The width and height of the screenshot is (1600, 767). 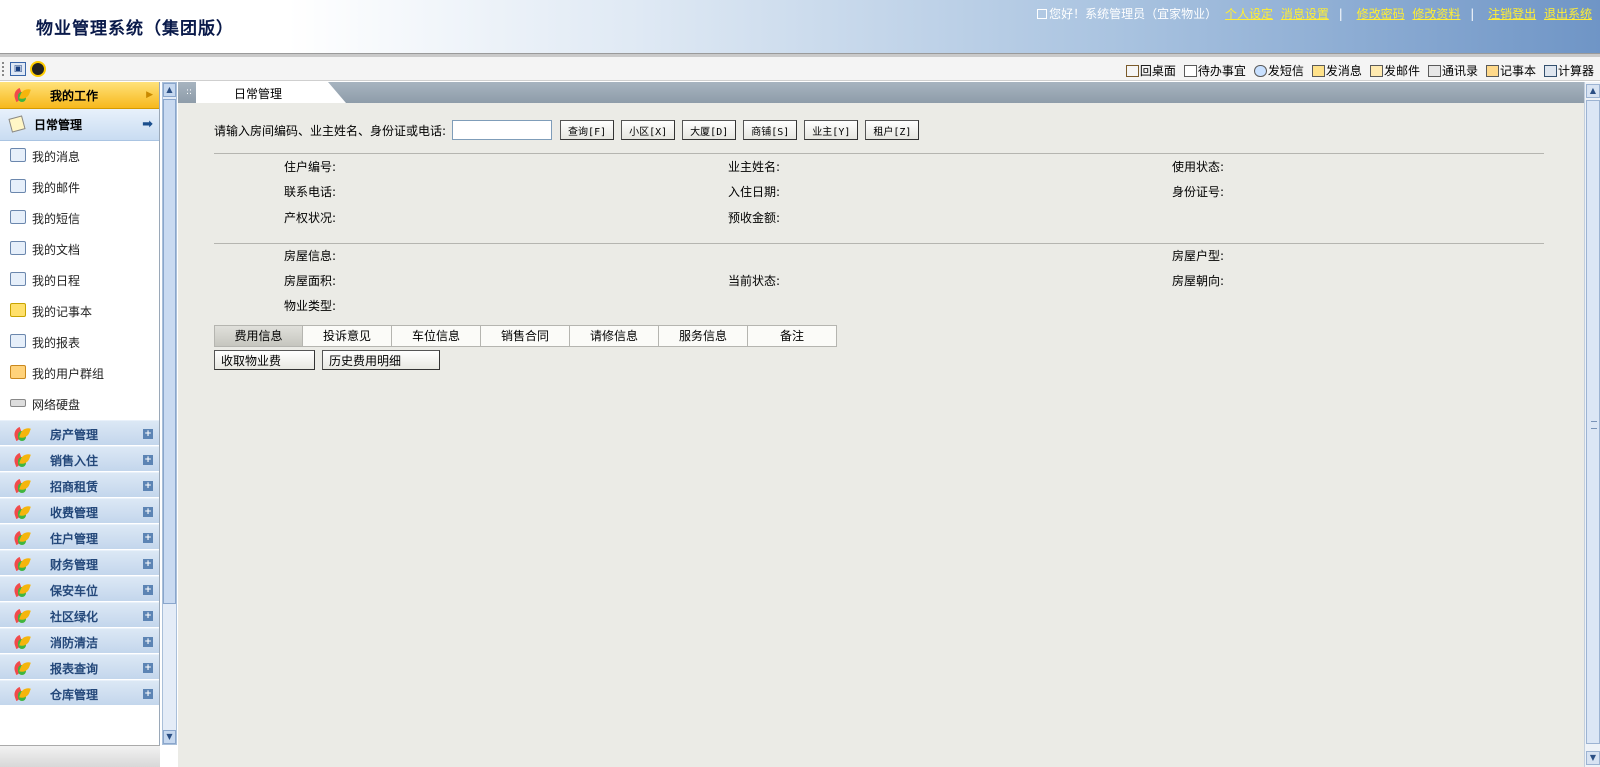 I want to click on todo-button: 待办事宜, so click(x=1214, y=70).